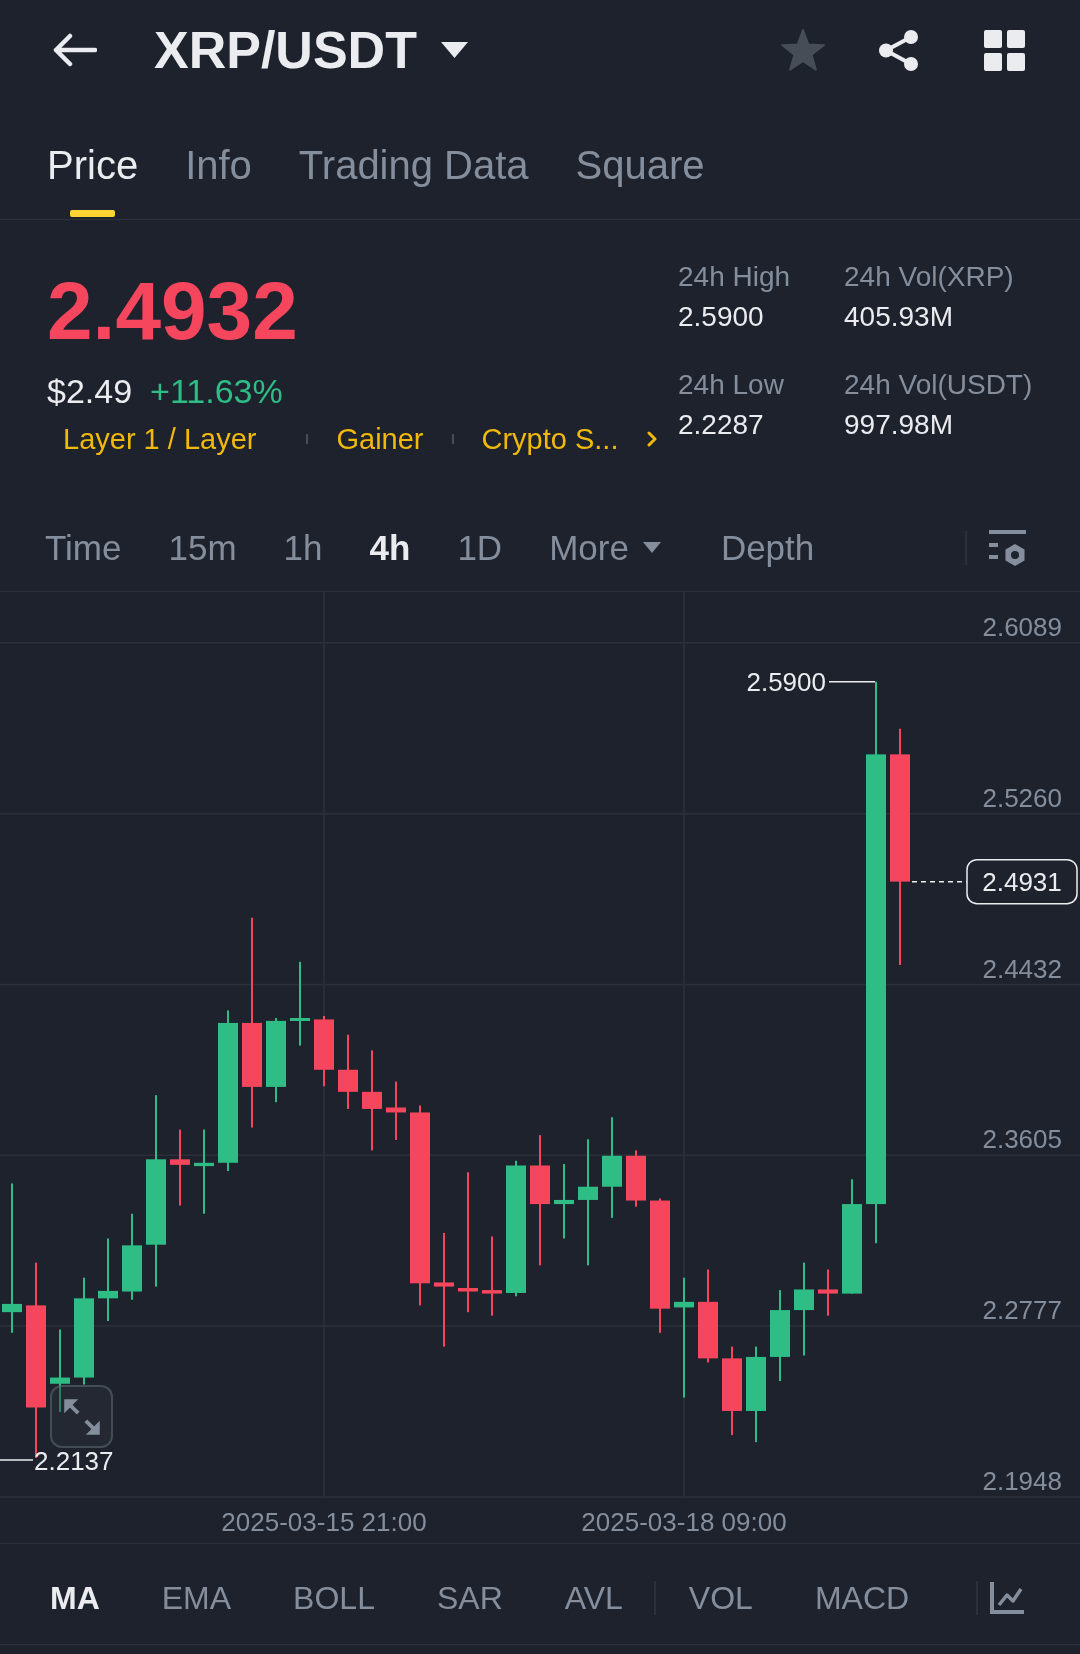 The height and width of the screenshot is (1654, 1080). Describe the element at coordinates (1022, 1310) in the screenshot. I see `y-axis-label: 2.2777` at that location.